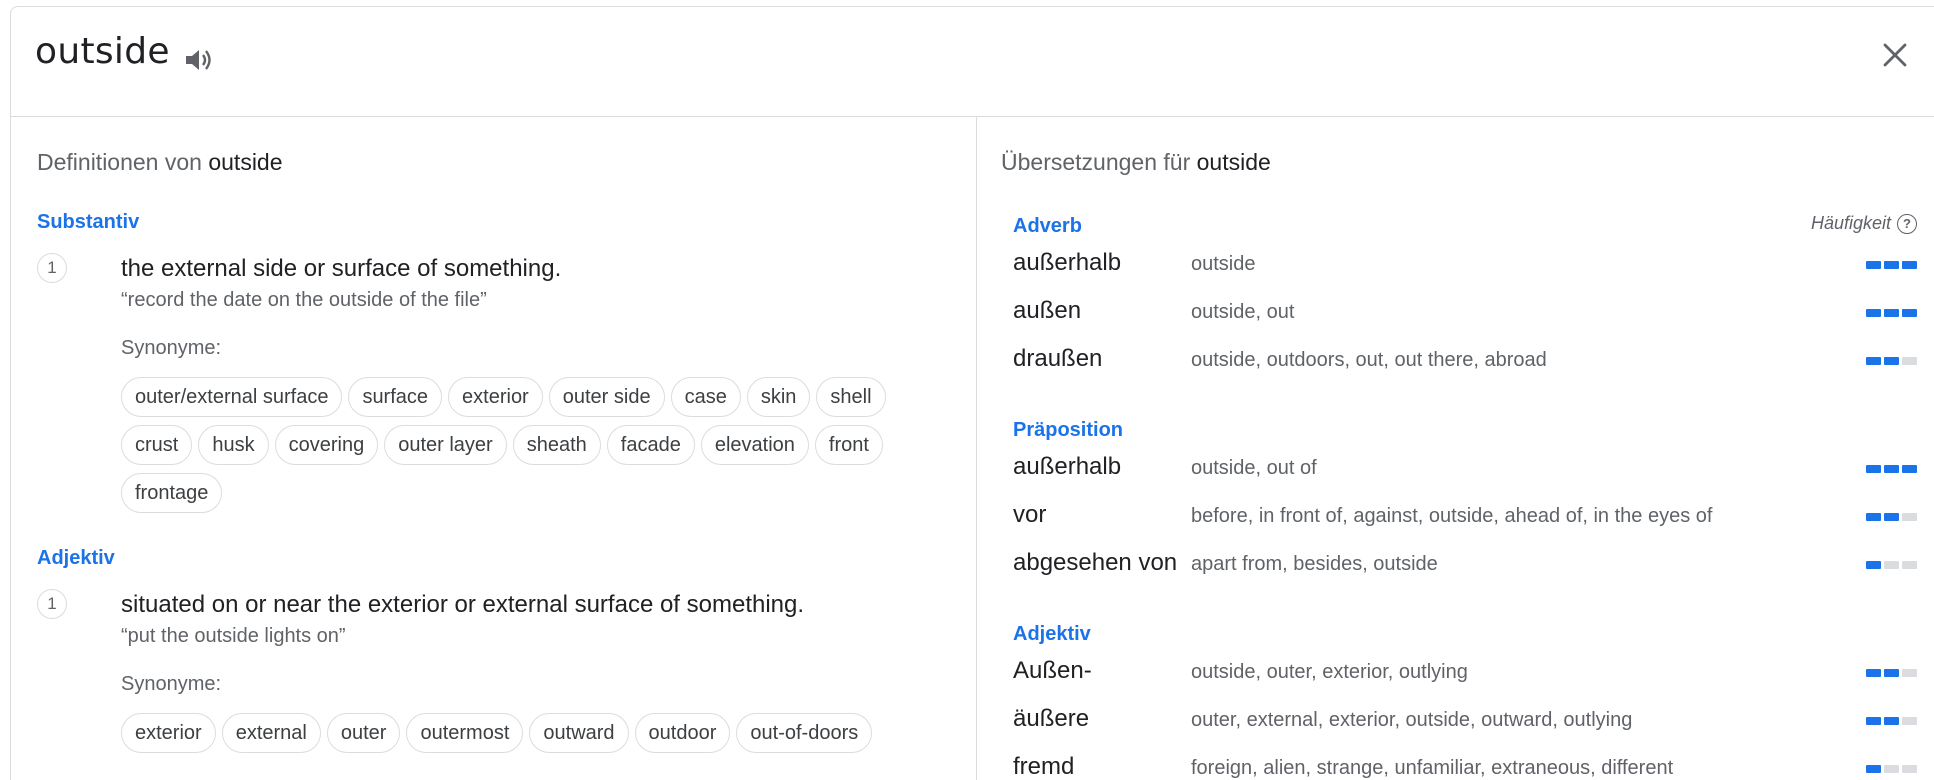 The height and width of the screenshot is (780, 1934). I want to click on synonym-chip: outermost, so click(465, 733).